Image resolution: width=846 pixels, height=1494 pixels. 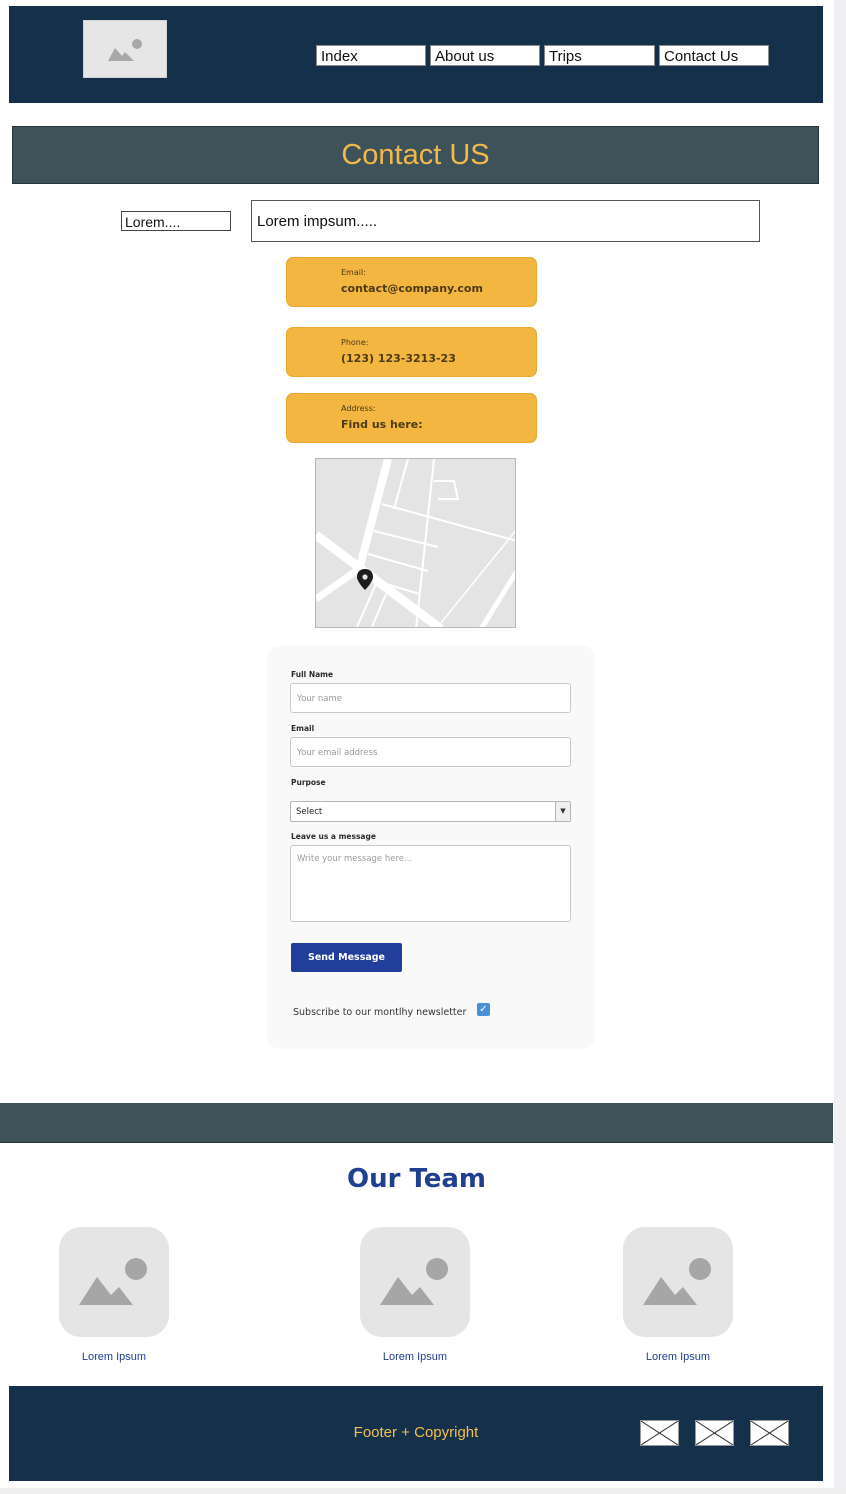 I want to click on scrollbar-track, so click(x=840, y=747).